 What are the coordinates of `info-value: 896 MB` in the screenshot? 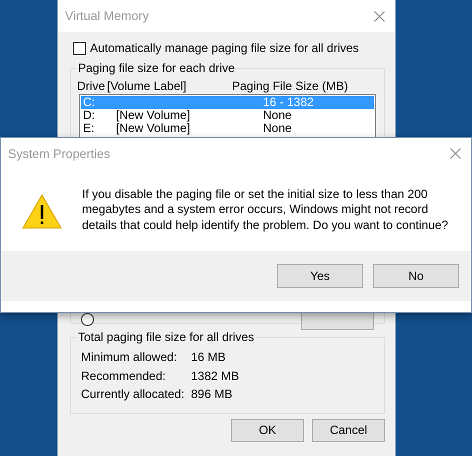 It's located at (211, 394).